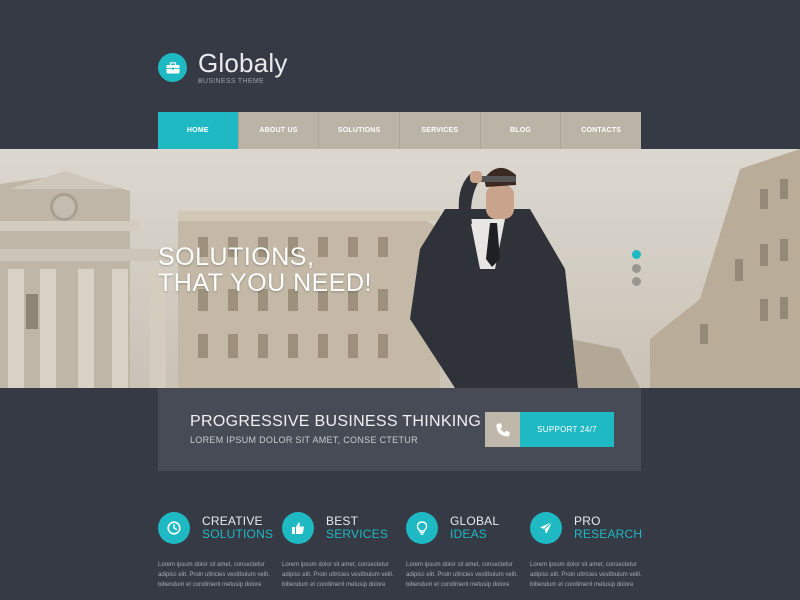 The height and width of the screenshot is (600, 800). I want to click on thumbs-up-icon, so click(298, 528).